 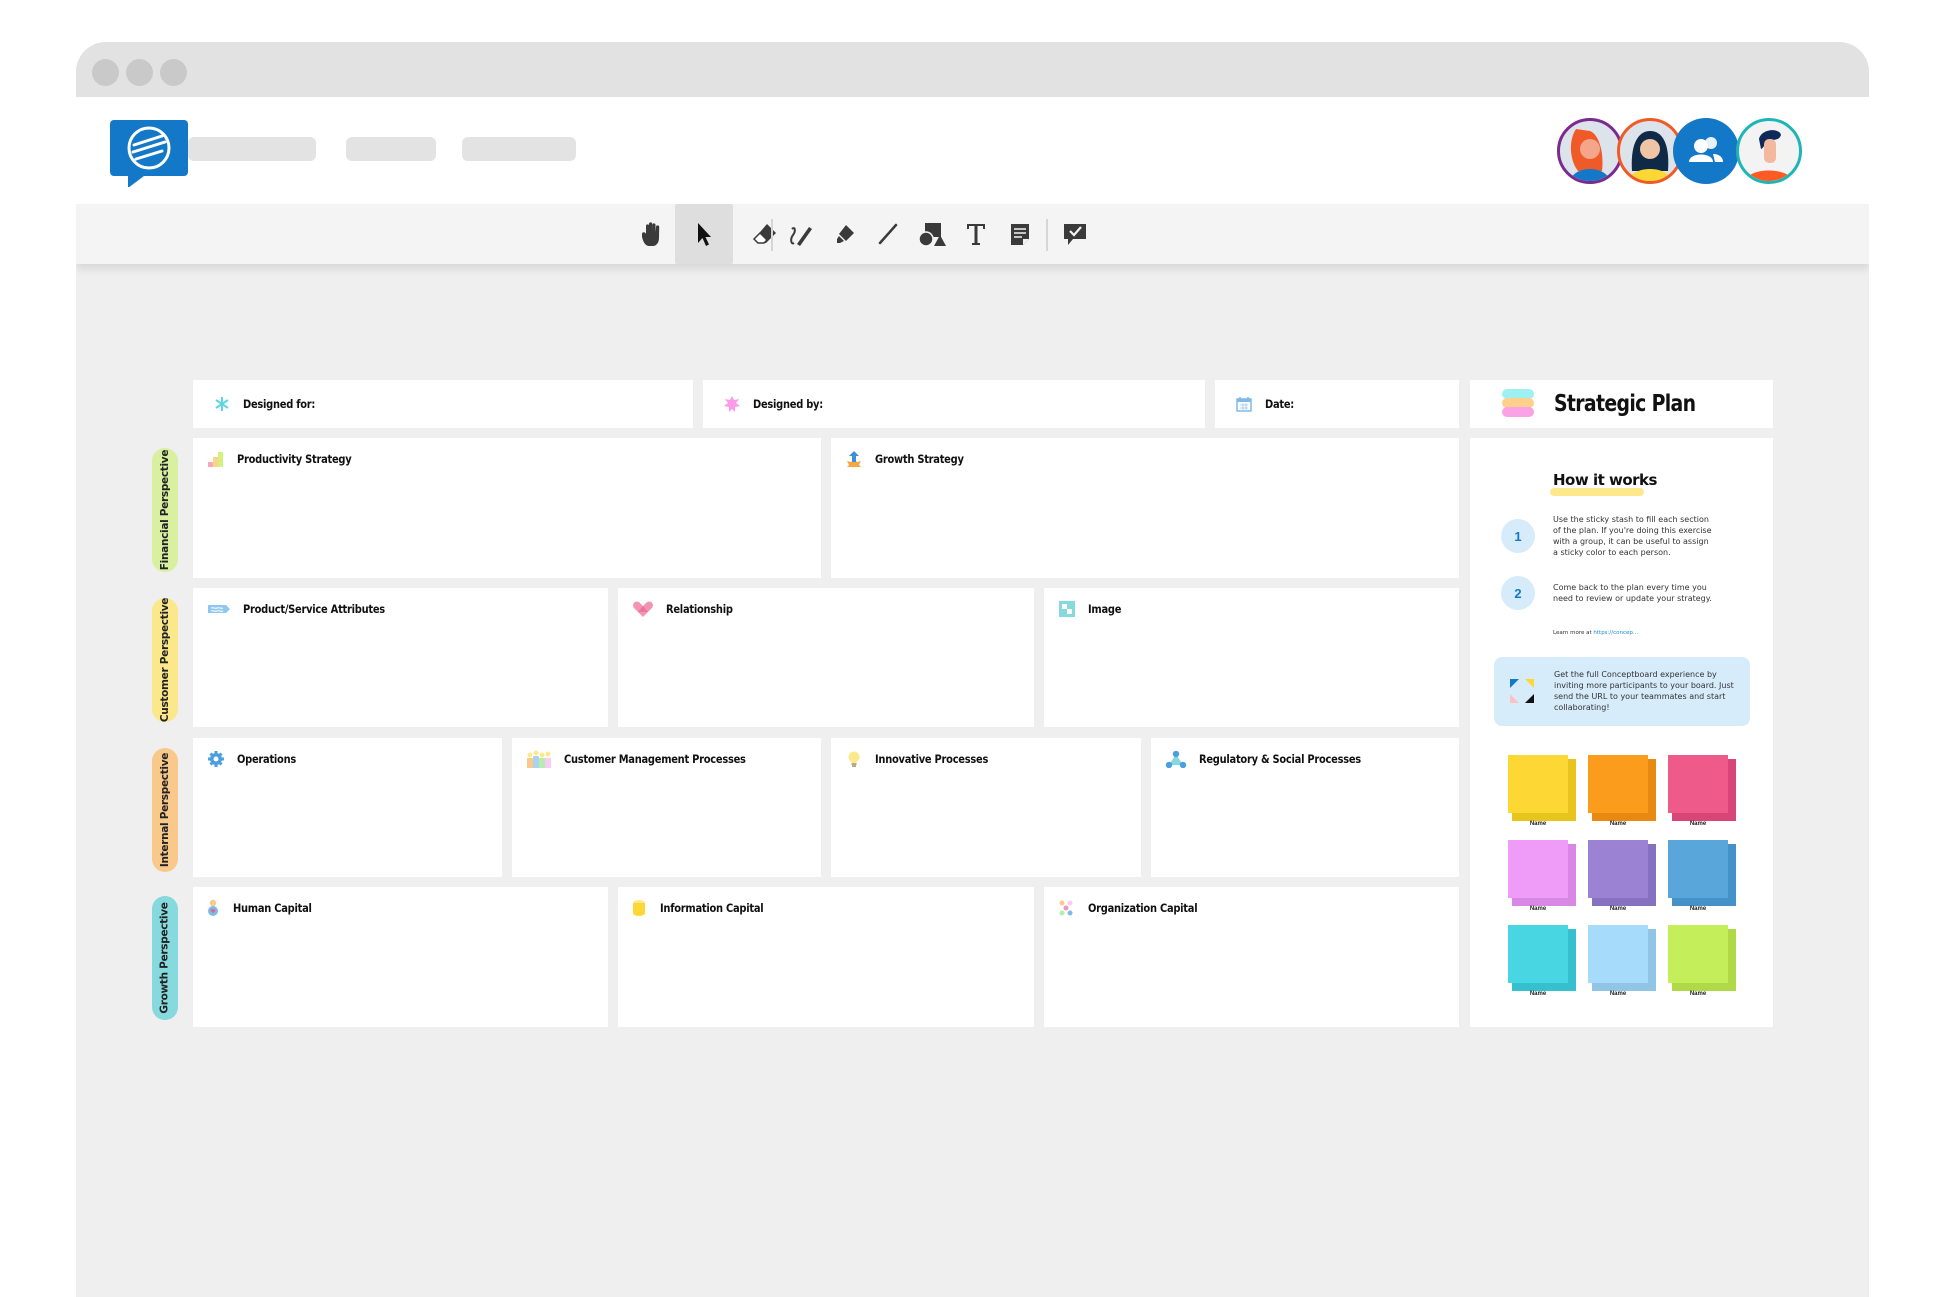 I want to click on highlighter-tool-button, so click(x=844, y=234).